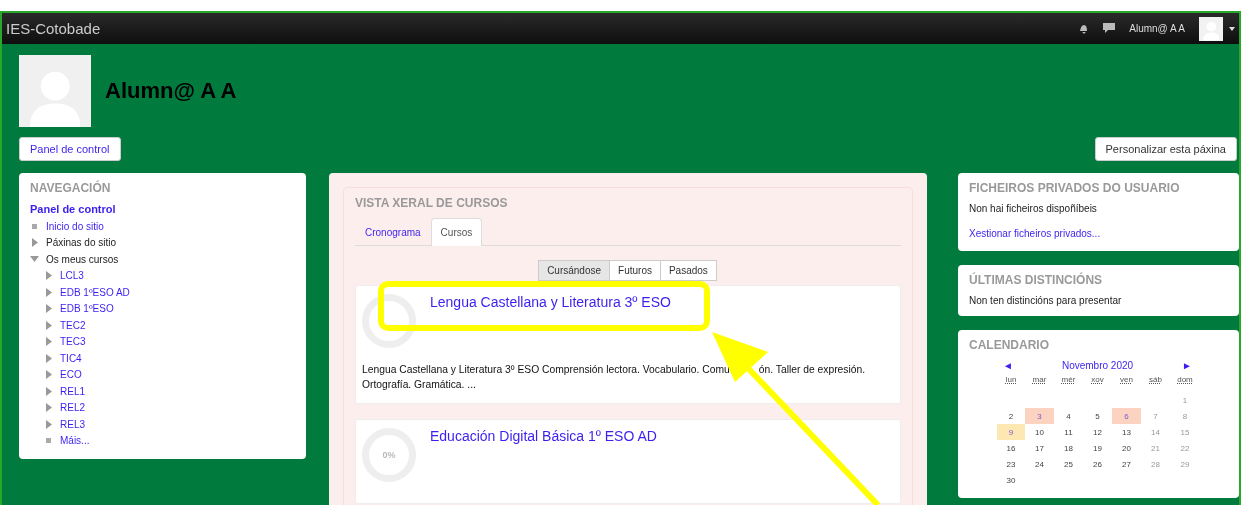  What do you see at coordinates (1036, 280) in the screenshot?
I see `block-title: ÚLTIMAS DISTINCIÓNS` at bounding box center [1036, 280].